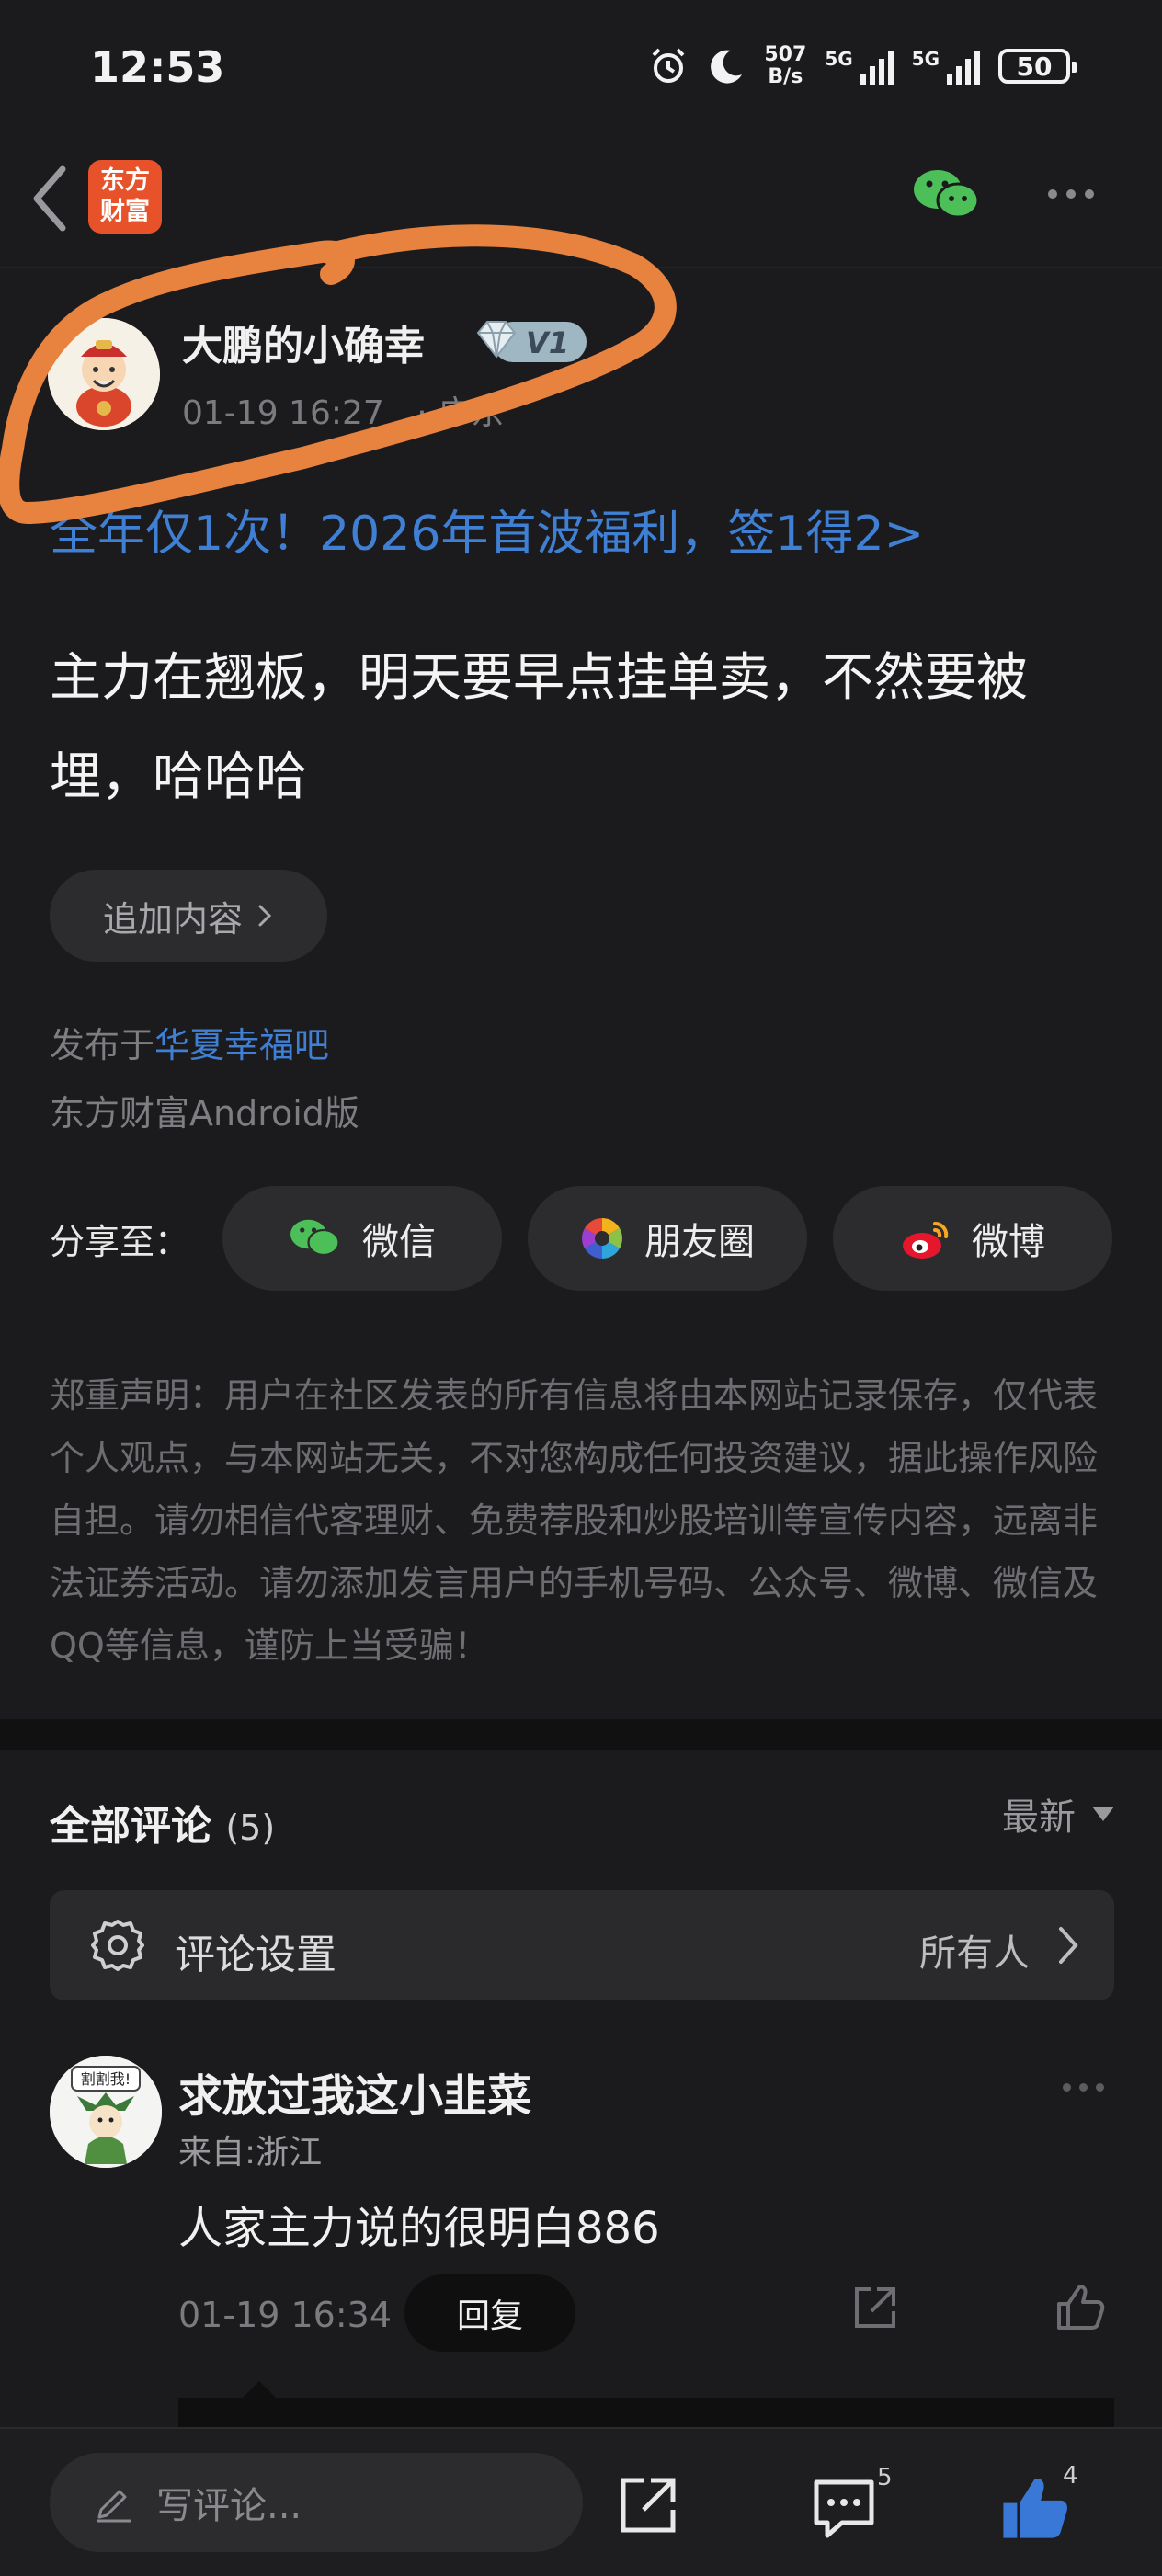 This screenshot has width=1162, height=2576. Describe the element at coordinates (844, 2508) in the screenshot. I see `comment-bubble-icon` at that location.